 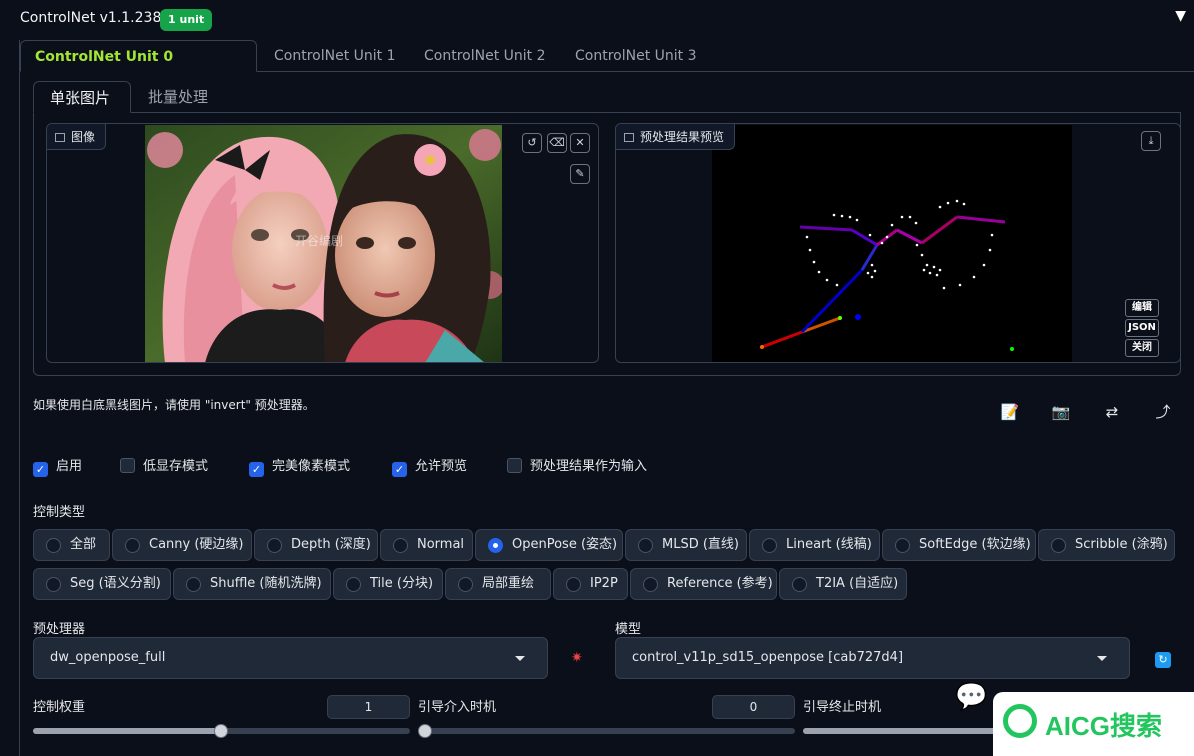 What do you see at coordinates (590, 584) in the screenshot?
I see `control-type-ip2p: IP2P` at bounding box center [590, 584].